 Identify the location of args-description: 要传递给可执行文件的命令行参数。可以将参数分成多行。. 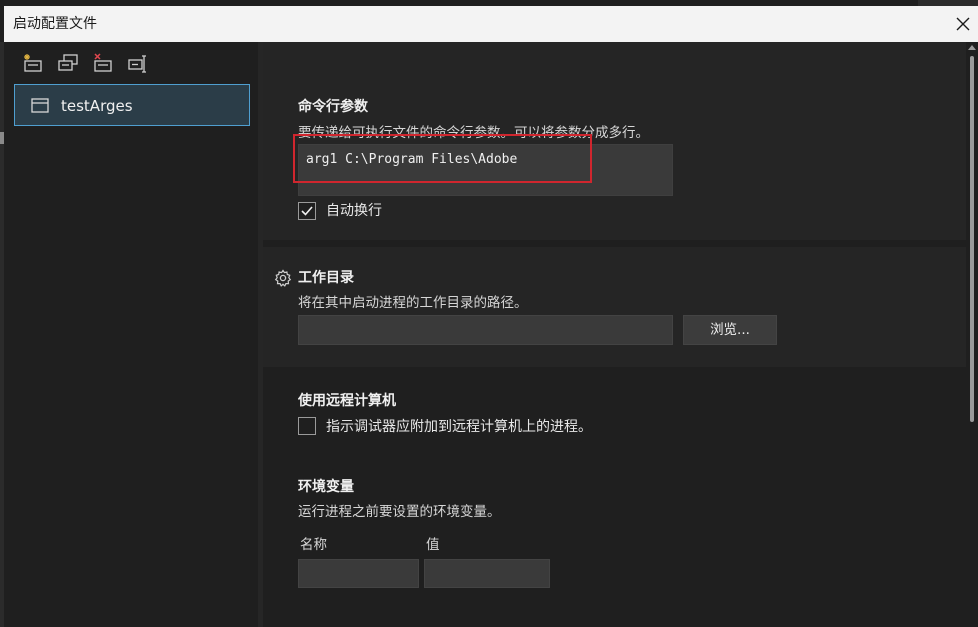
(473, 133).